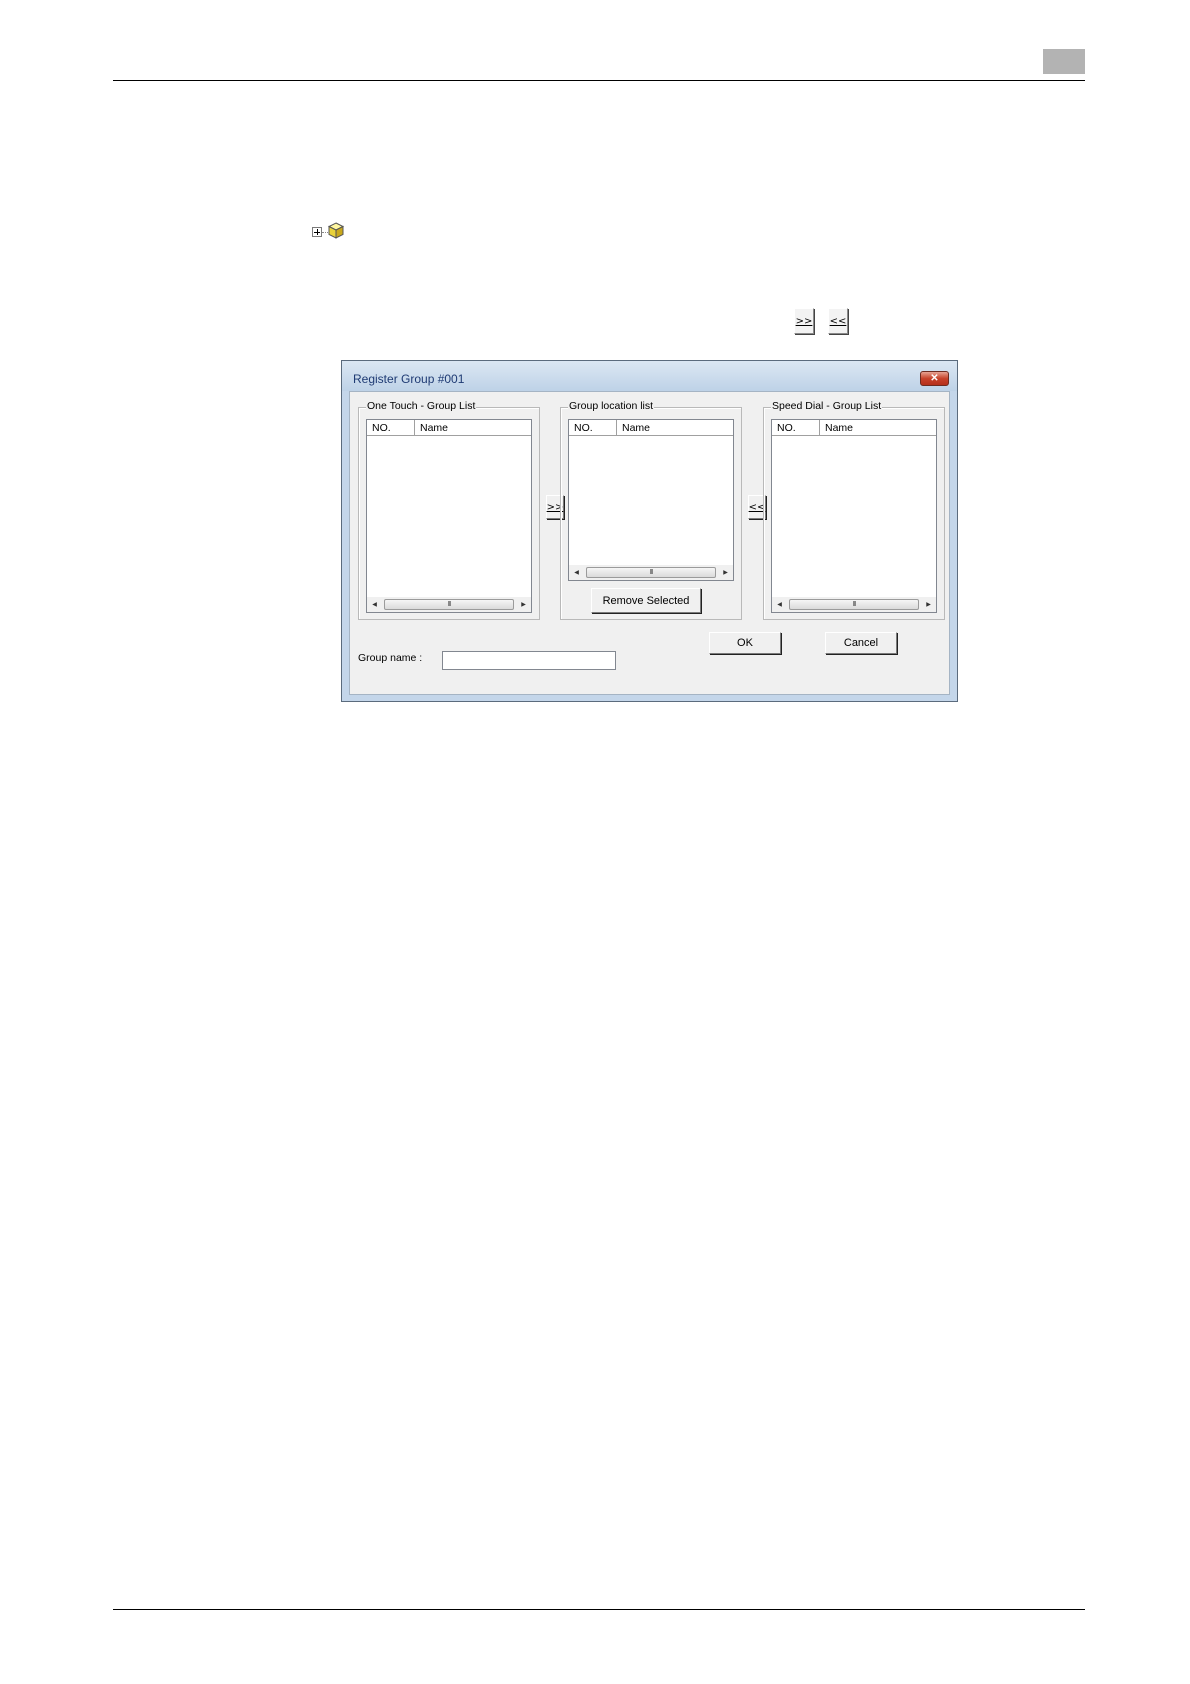 This screenshot has width=1190, height=1684. I want to click on plus-box-icon, so click(317, 232).